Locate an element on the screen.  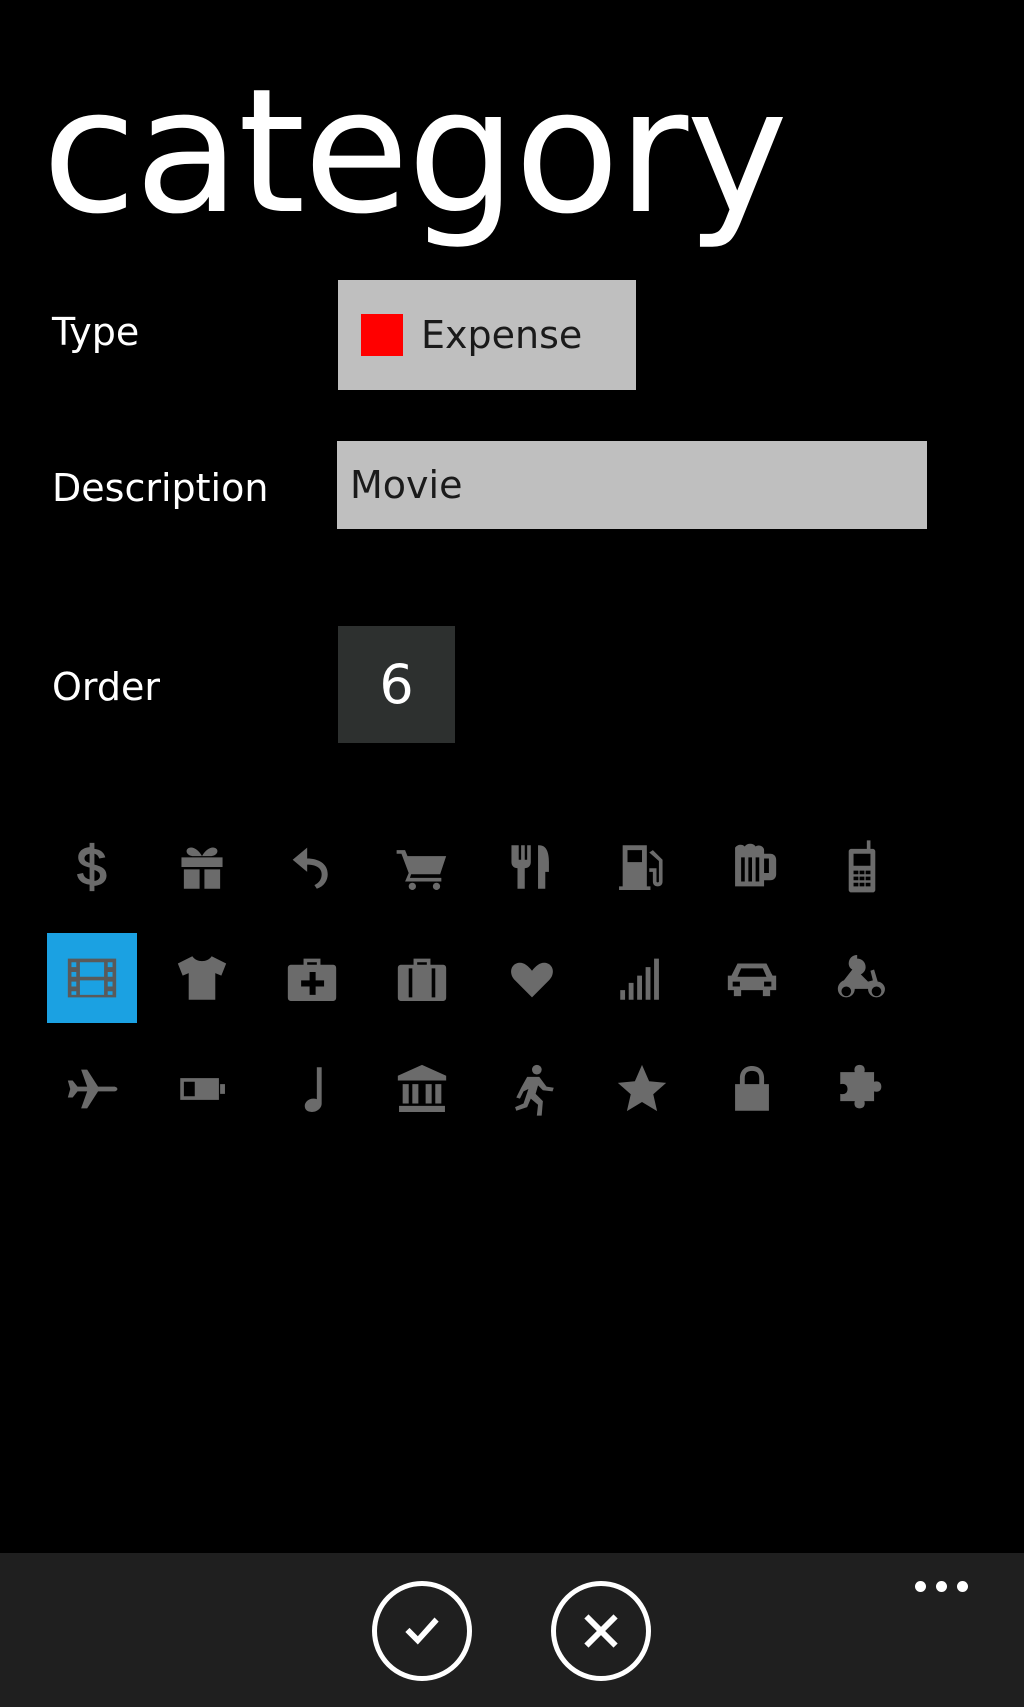
signal-bars-icon is located at coordinates (642, 978).